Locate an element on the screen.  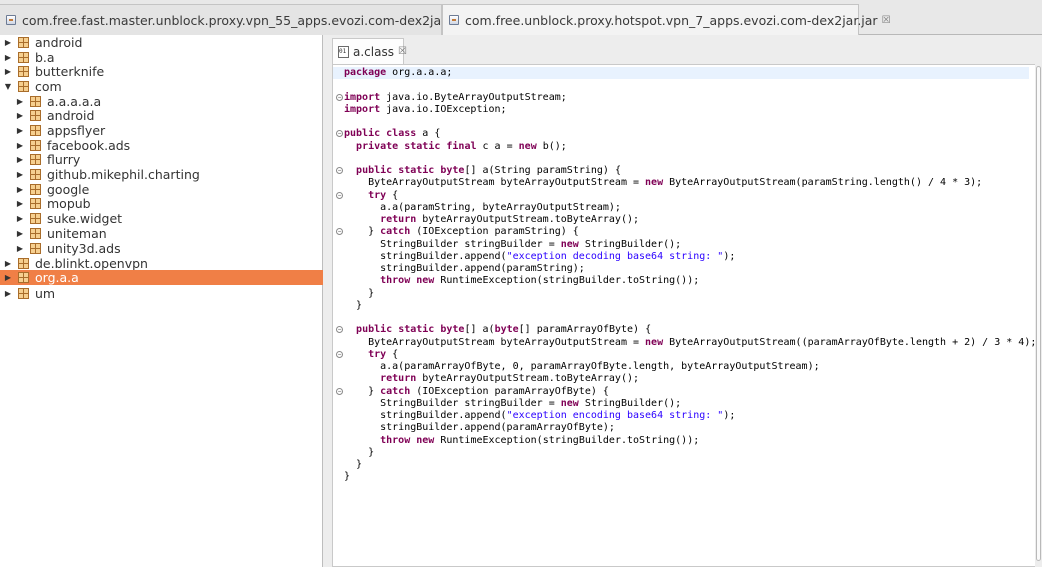
code-line: package org.a.a.a; is located at coordinates (681, 73).